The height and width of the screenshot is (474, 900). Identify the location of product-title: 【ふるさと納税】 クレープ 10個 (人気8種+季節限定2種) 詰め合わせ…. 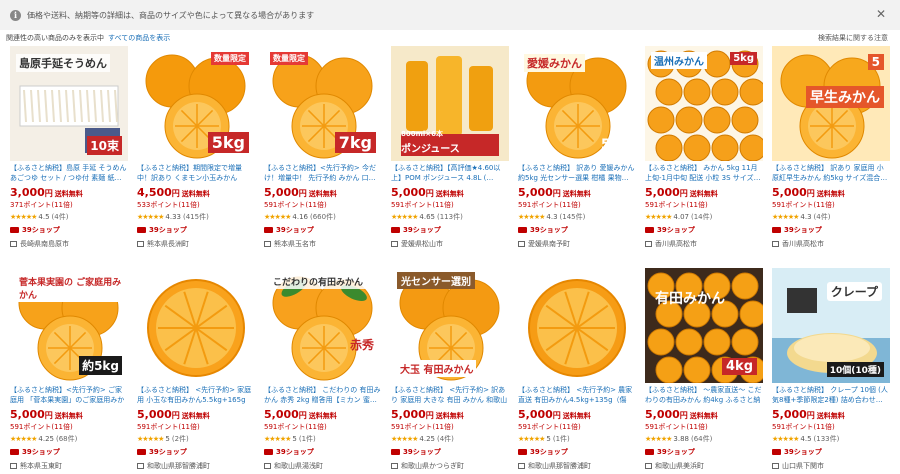
(831, 395).